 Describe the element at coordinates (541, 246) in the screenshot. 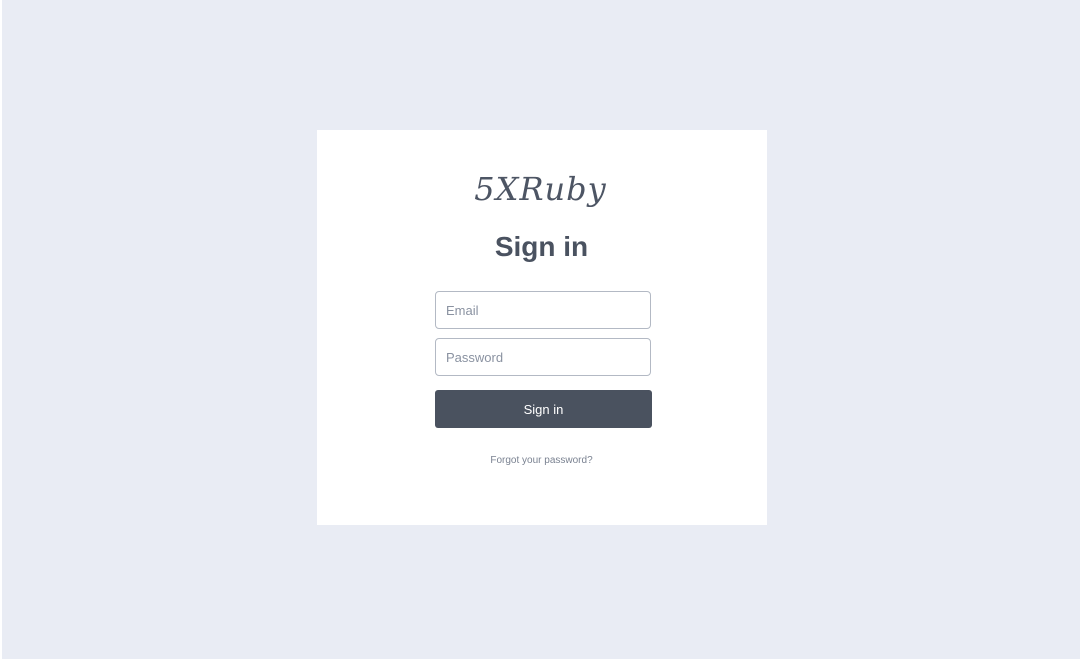

I see `page-title: Sign in` at that location.